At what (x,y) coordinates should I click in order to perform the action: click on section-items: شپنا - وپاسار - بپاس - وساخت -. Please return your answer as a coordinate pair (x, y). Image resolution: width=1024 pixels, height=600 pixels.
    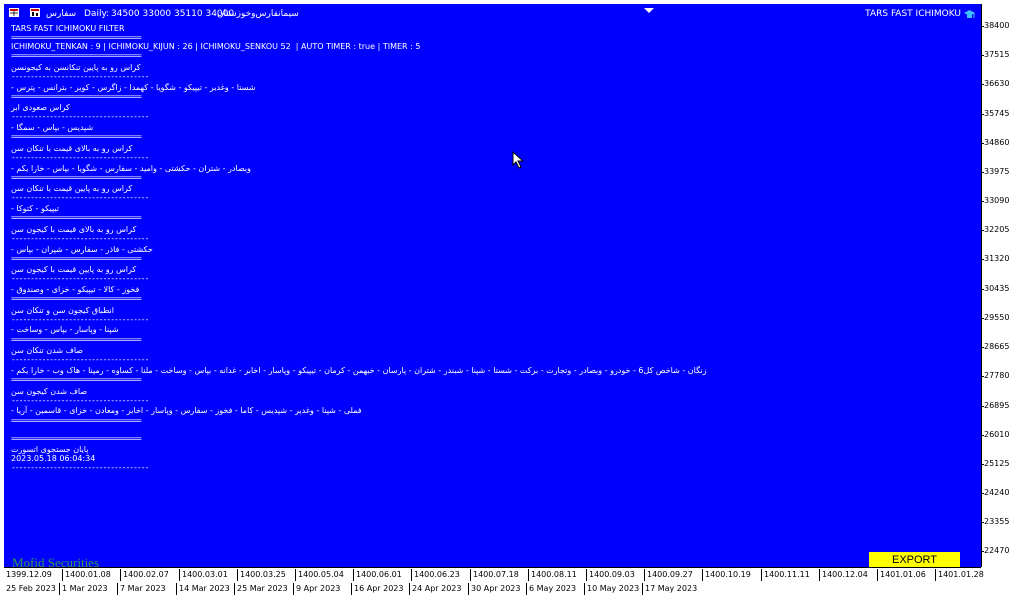
    Looking at the image, I should click on (65, 329).